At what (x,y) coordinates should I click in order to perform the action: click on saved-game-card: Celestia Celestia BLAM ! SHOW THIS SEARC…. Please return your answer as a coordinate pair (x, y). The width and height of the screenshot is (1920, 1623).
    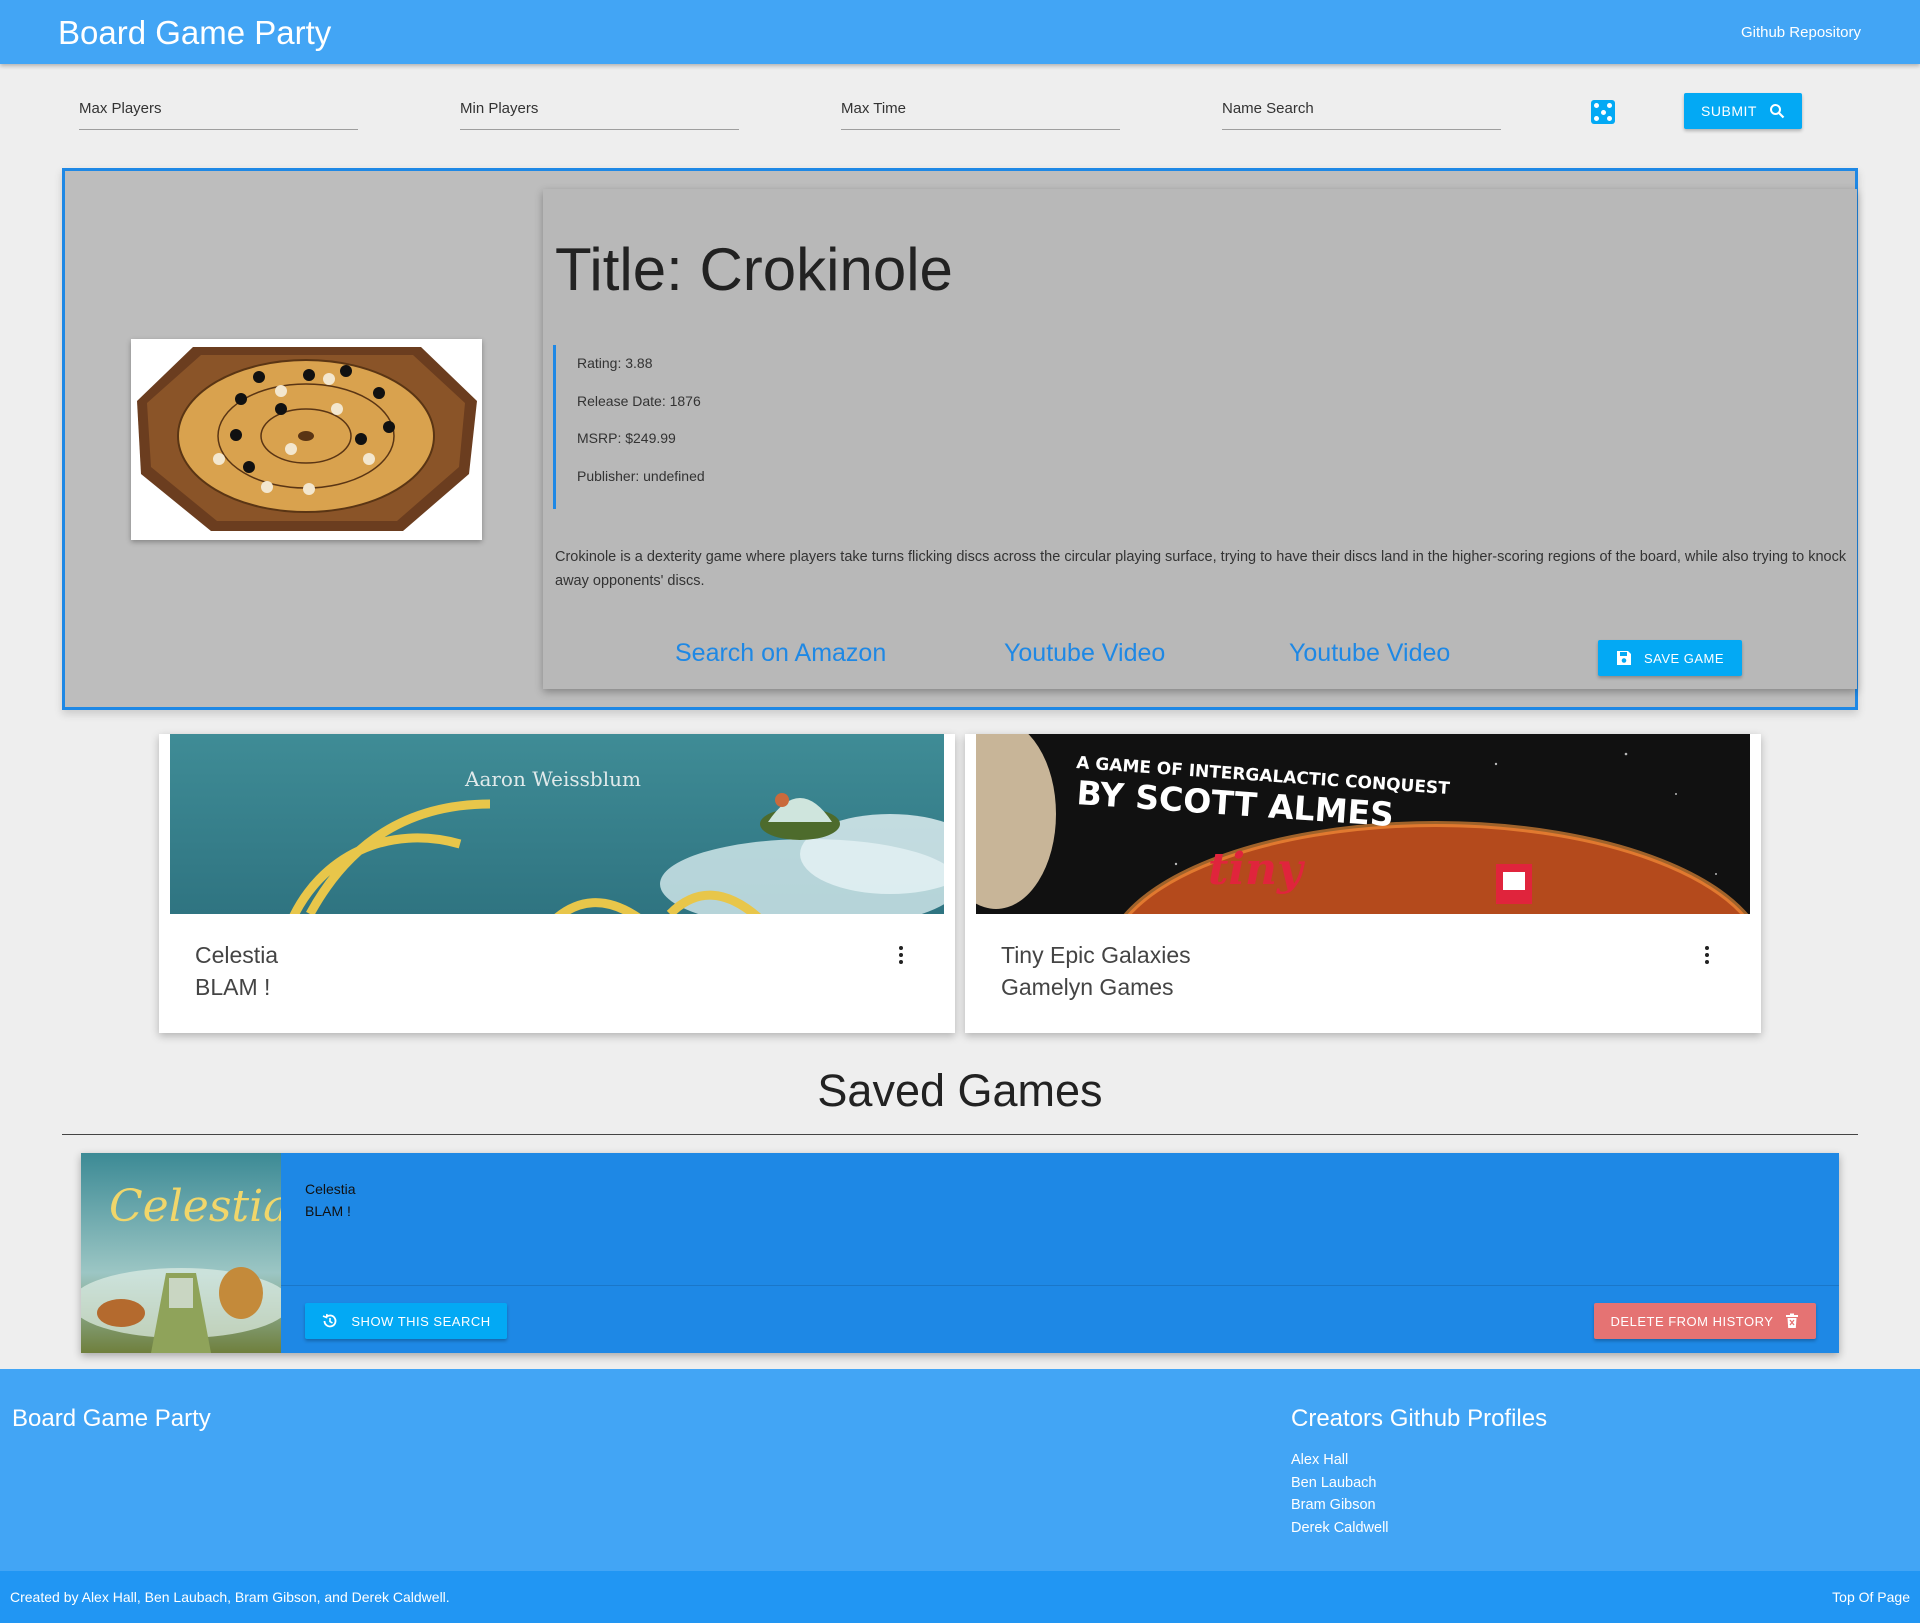
    Looking at the image, I should click on (960, 1253).